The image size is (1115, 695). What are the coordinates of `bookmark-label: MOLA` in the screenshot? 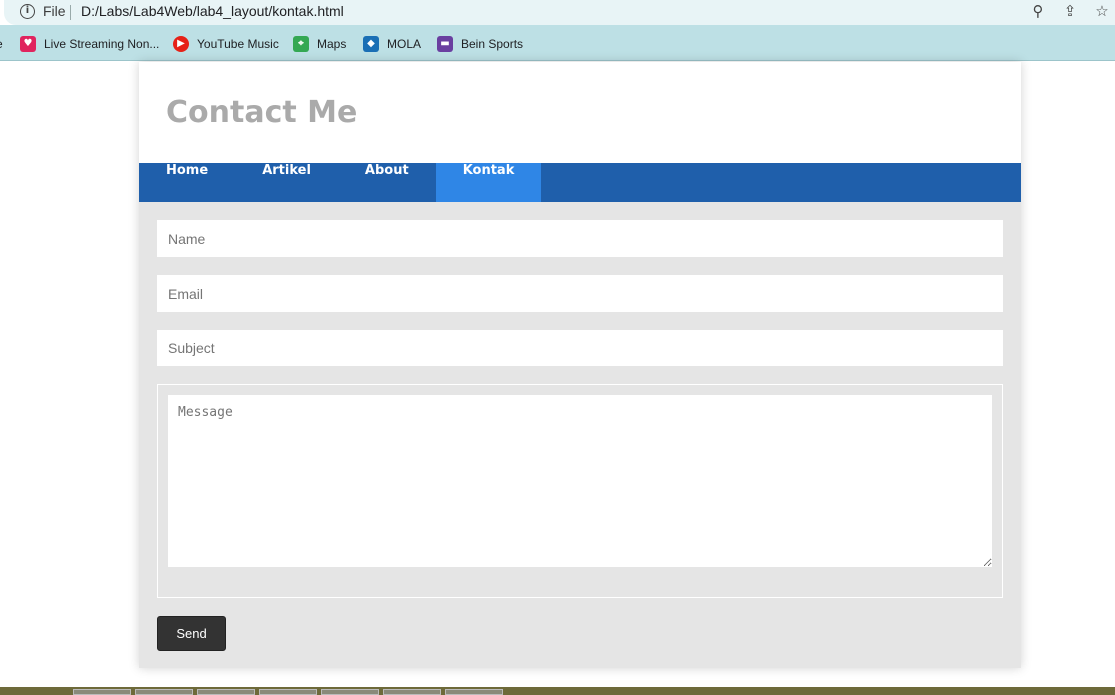 It's located at (404, 44).